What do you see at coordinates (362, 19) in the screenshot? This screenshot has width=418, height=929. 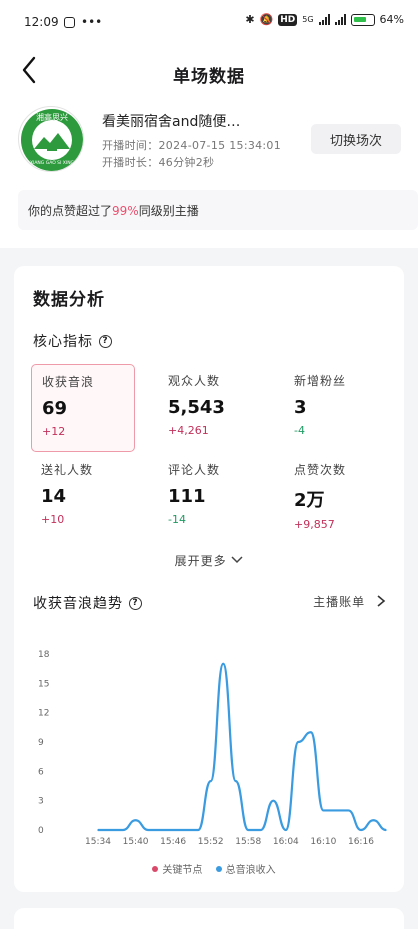 I see `battery-icon` at bounding box center [362, 19].